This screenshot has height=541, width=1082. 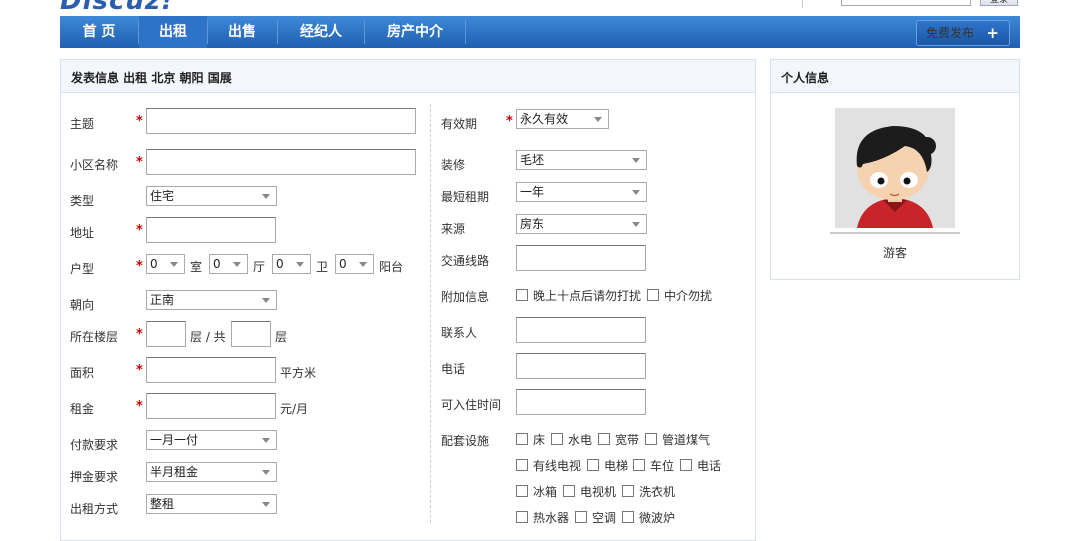 I want to click on deposit-label: 押金要求, so click(x=94, y=477).